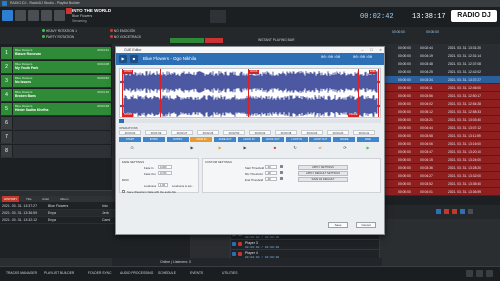 The height and width of the screenshot is (281, 500). What do you see at coordinates (125, 37) in the screenshot?
I see `no-voicetrack-toggle: NO VOICETRACK` at bounding box center [125, 37].